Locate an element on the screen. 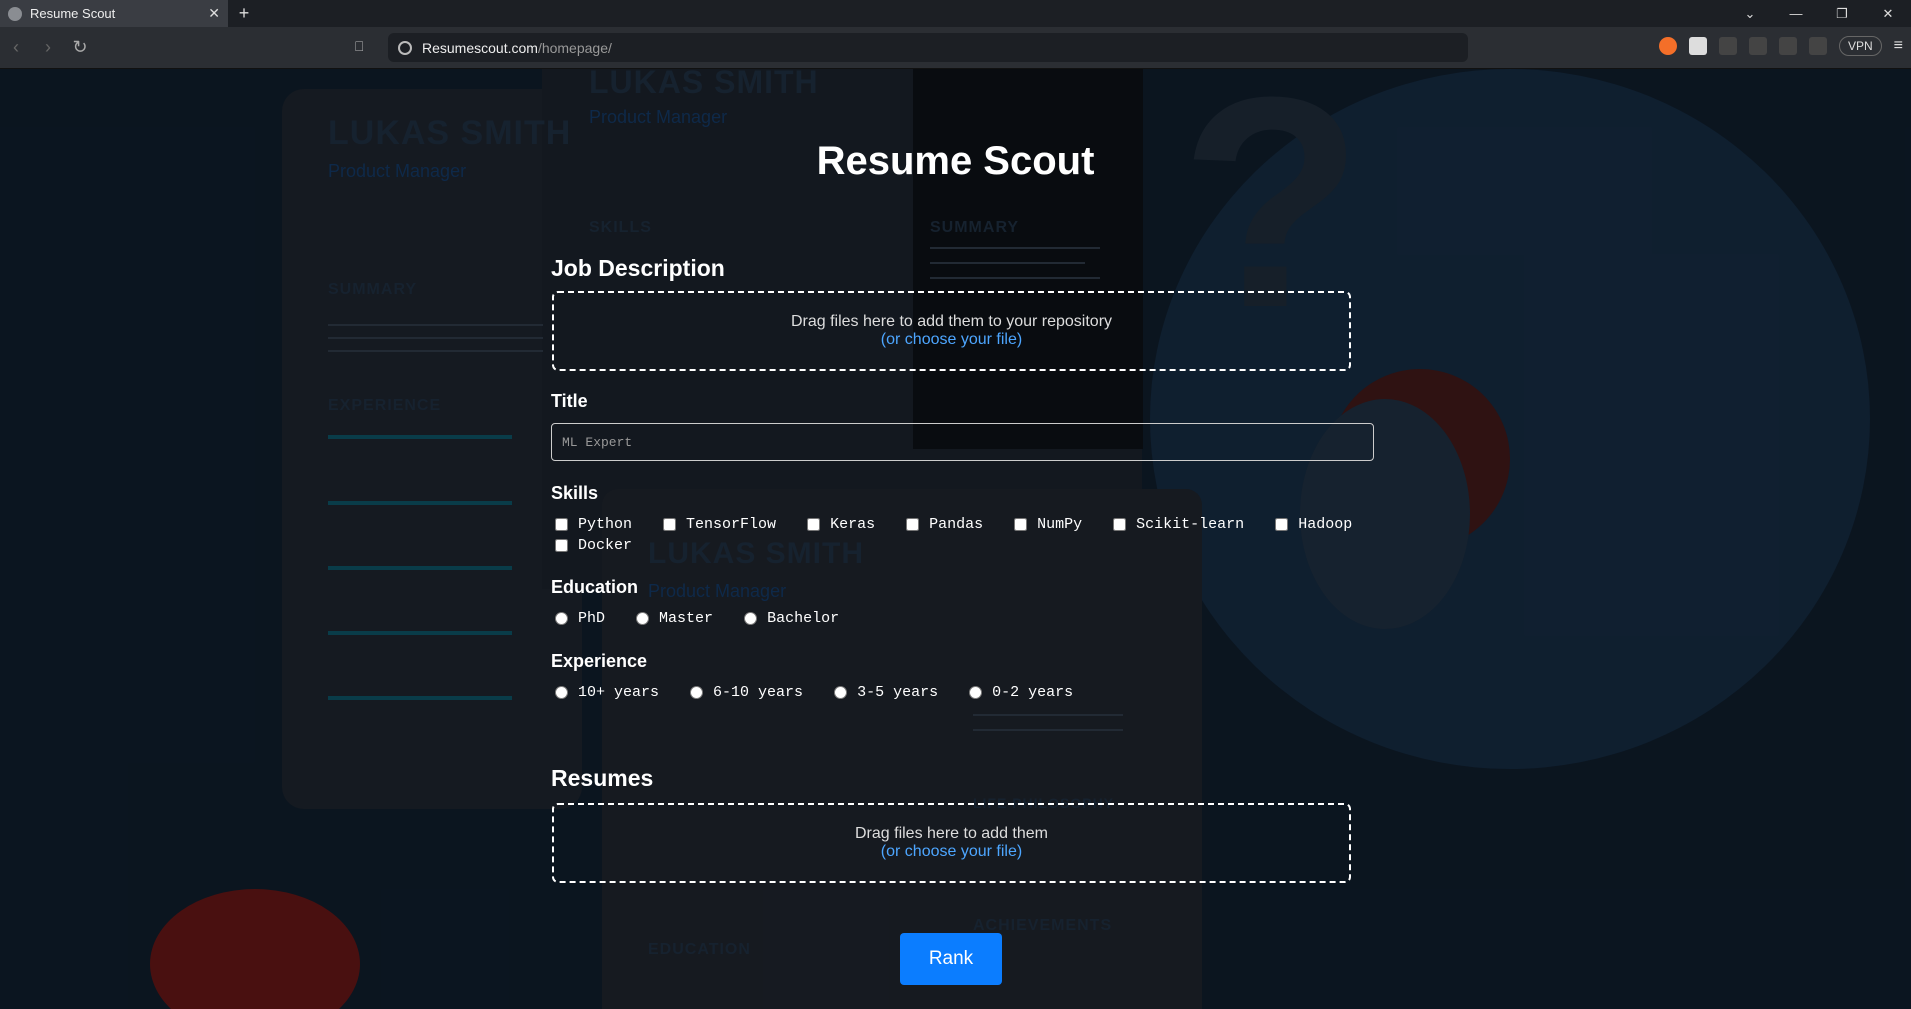 This screenshot has height=1009, width=1911. title-label: Title is located at coordinates (569, 401).